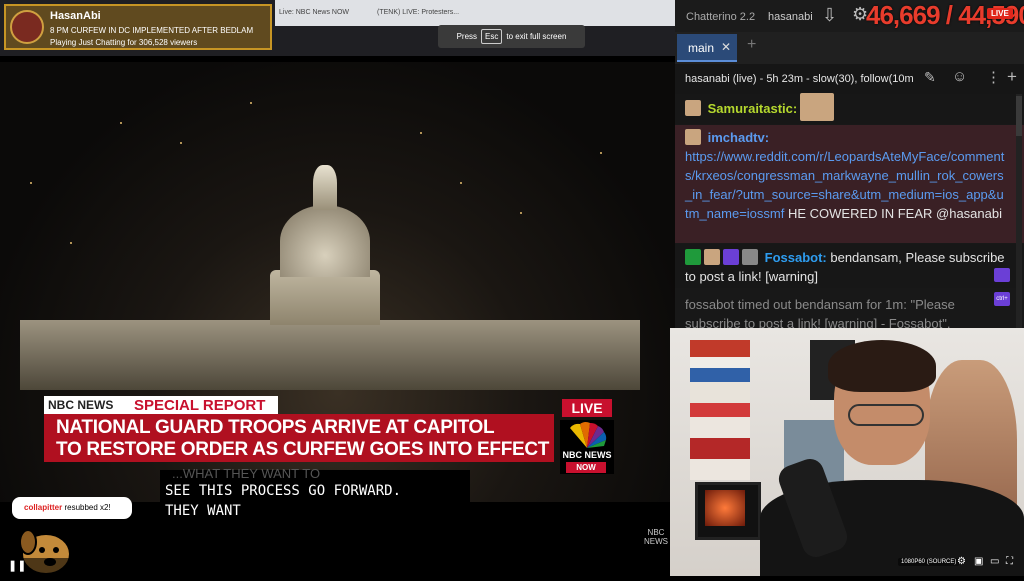 The image size is (1024, 581). I want to click on app-name: Chatterino 2.2, so click(721, 17).